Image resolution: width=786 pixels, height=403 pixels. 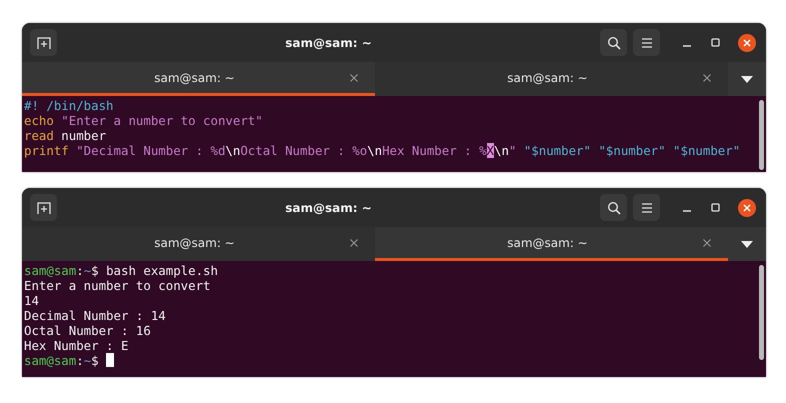 I want to click on terminal-line: Octal Number : 16, so click(x=88, y=330).